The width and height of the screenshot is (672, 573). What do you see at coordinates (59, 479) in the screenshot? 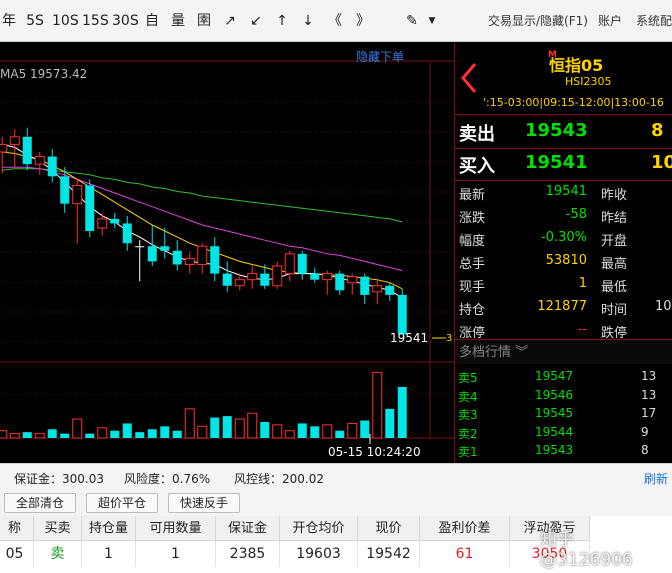
I see `margin-text: 保证金：300.03` at bounding box center [59, 479].